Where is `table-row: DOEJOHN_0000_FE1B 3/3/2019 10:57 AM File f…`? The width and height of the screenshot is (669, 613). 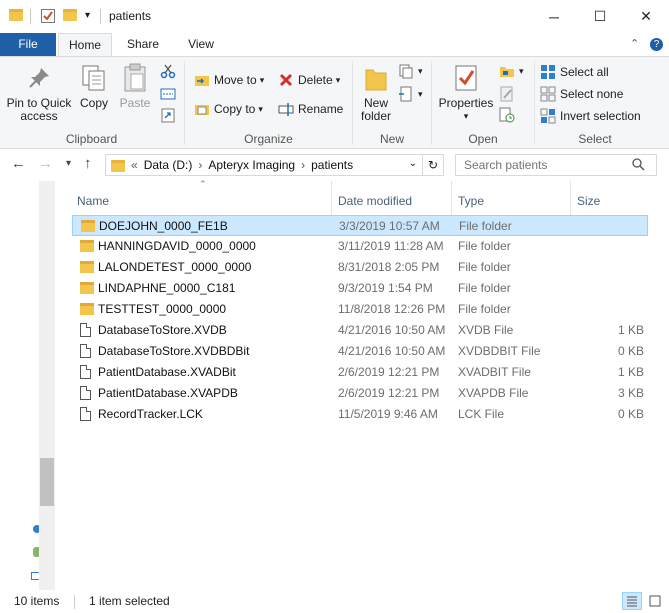
table-row: DOEJOHN_0000_FE1B 3/3/2019 10:57 AM File f… is located at coordinates (360, 225).